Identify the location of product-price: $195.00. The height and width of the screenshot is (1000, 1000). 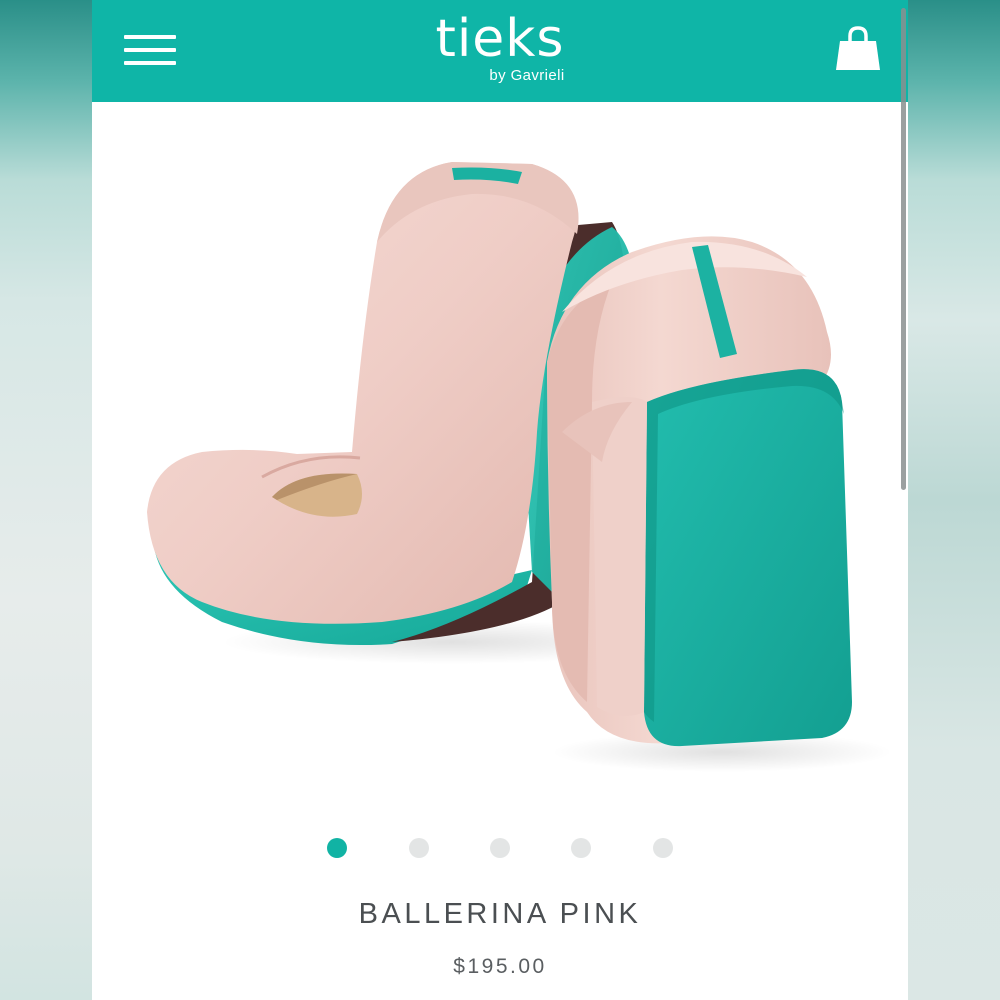
(500, 966).